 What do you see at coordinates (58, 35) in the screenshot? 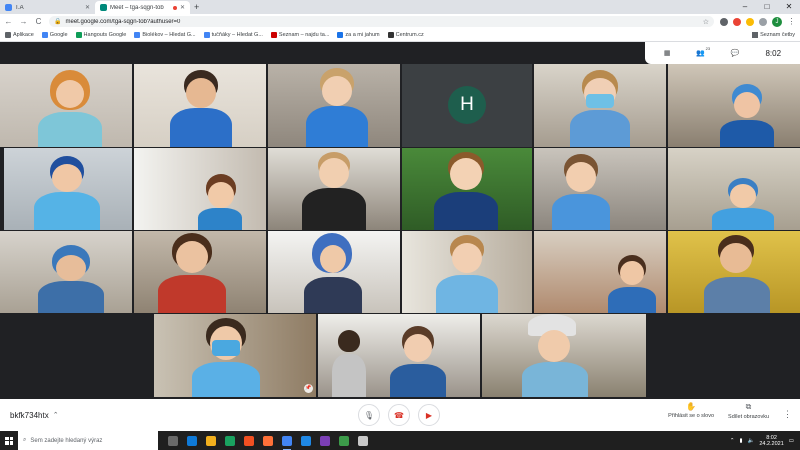
I see `bookmark-label: Google` at bounding box center [58, 35].